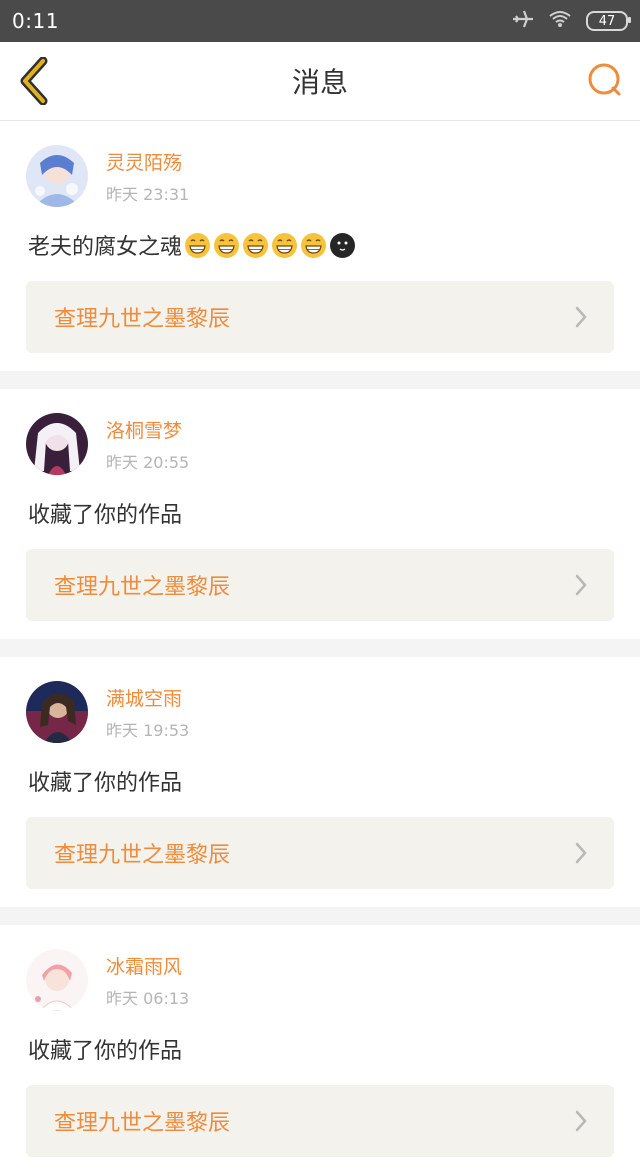  I want to click on user-info: 满城空雨 昨天 19:53, so click(147, 712).